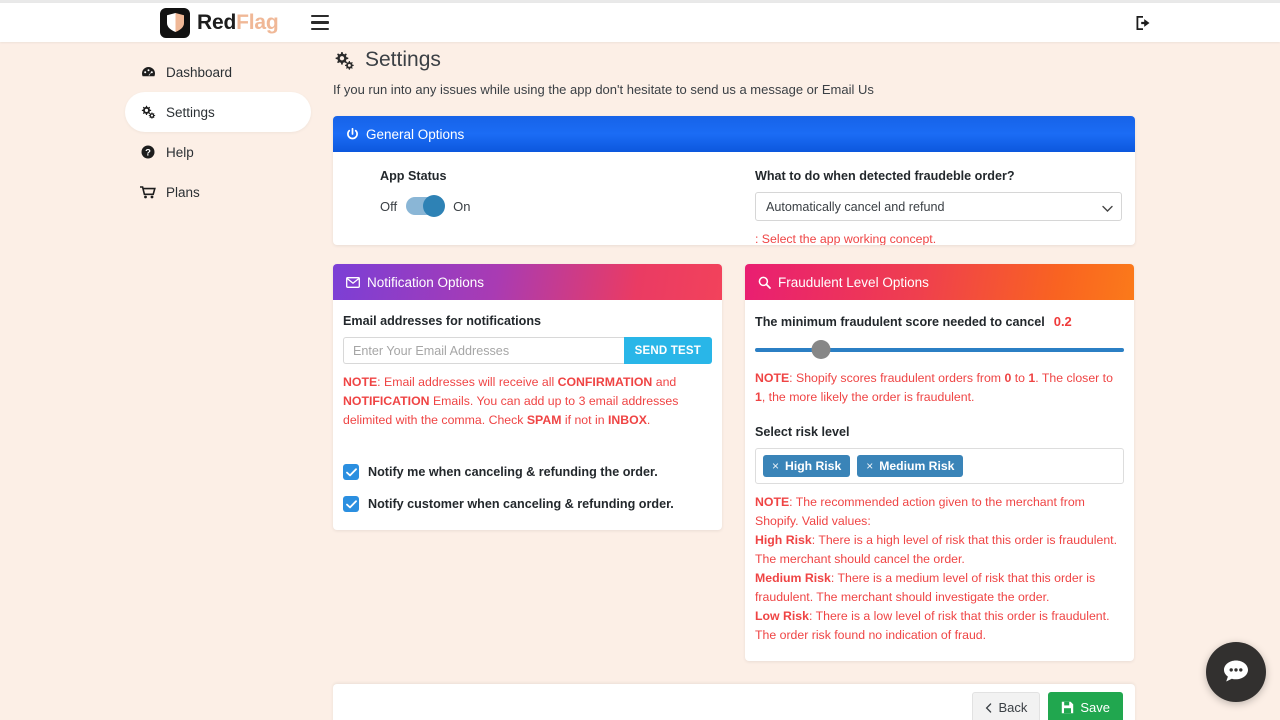 The height and width of the screenshot is (720, 1280). Describe the element at coordinates (821, 349) in the screenshot. I see `slider-knob` at that location.